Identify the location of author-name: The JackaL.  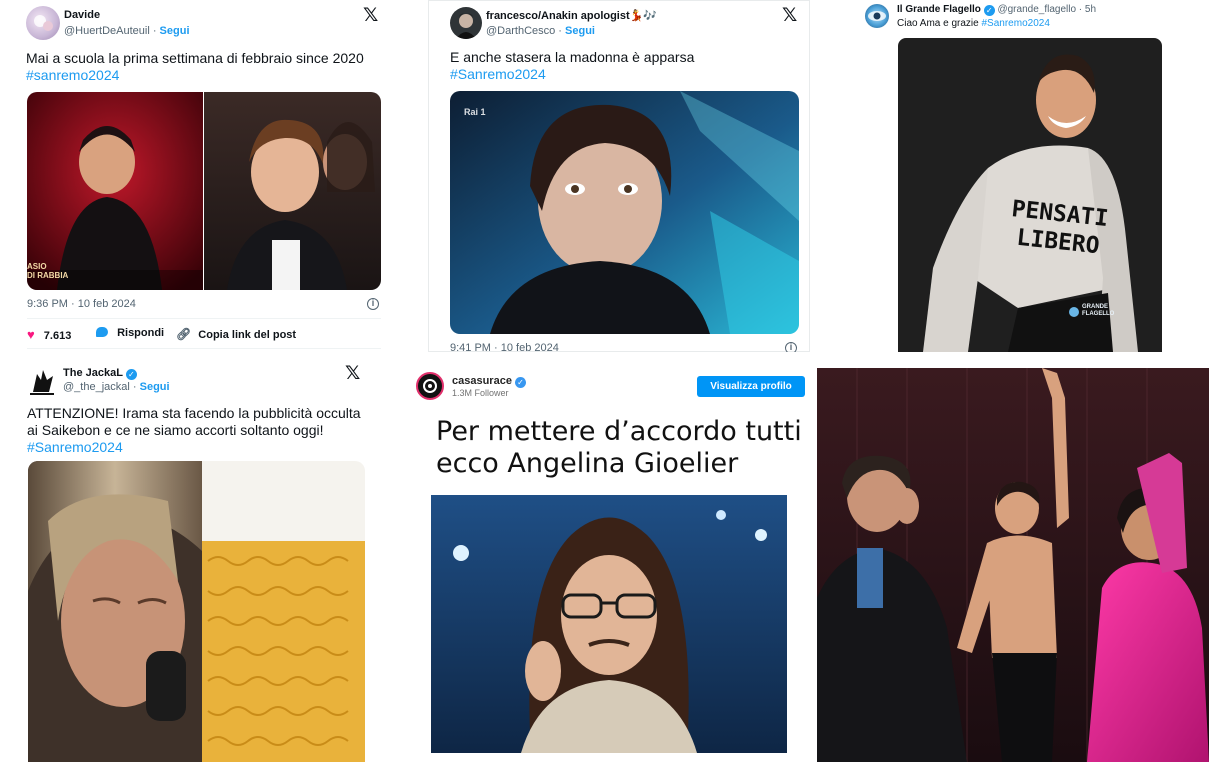
(93, 373).